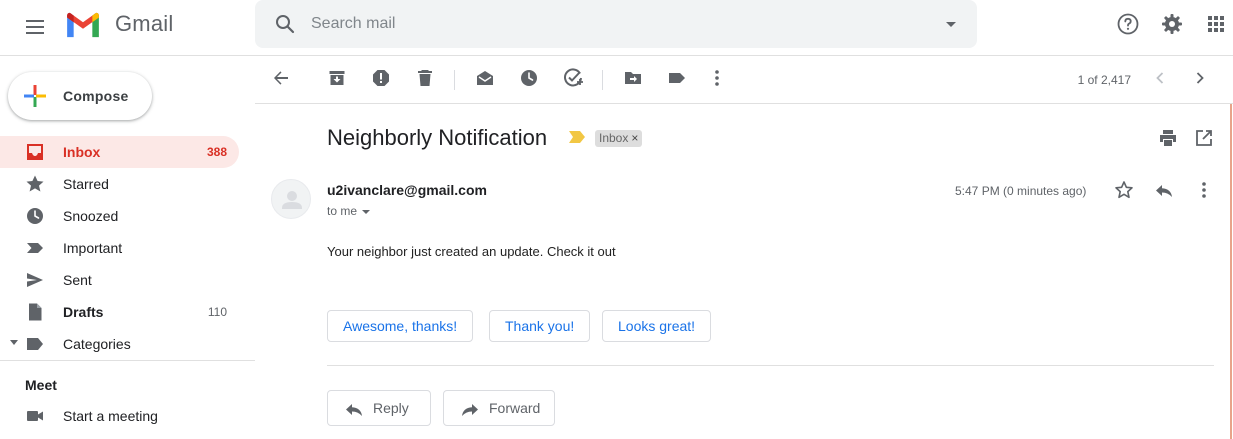 The height and width of the screenshot is (439, 1233). Describe the element at coordinates (1128, 24) in the screenshot. I see `help-icon` at that location.